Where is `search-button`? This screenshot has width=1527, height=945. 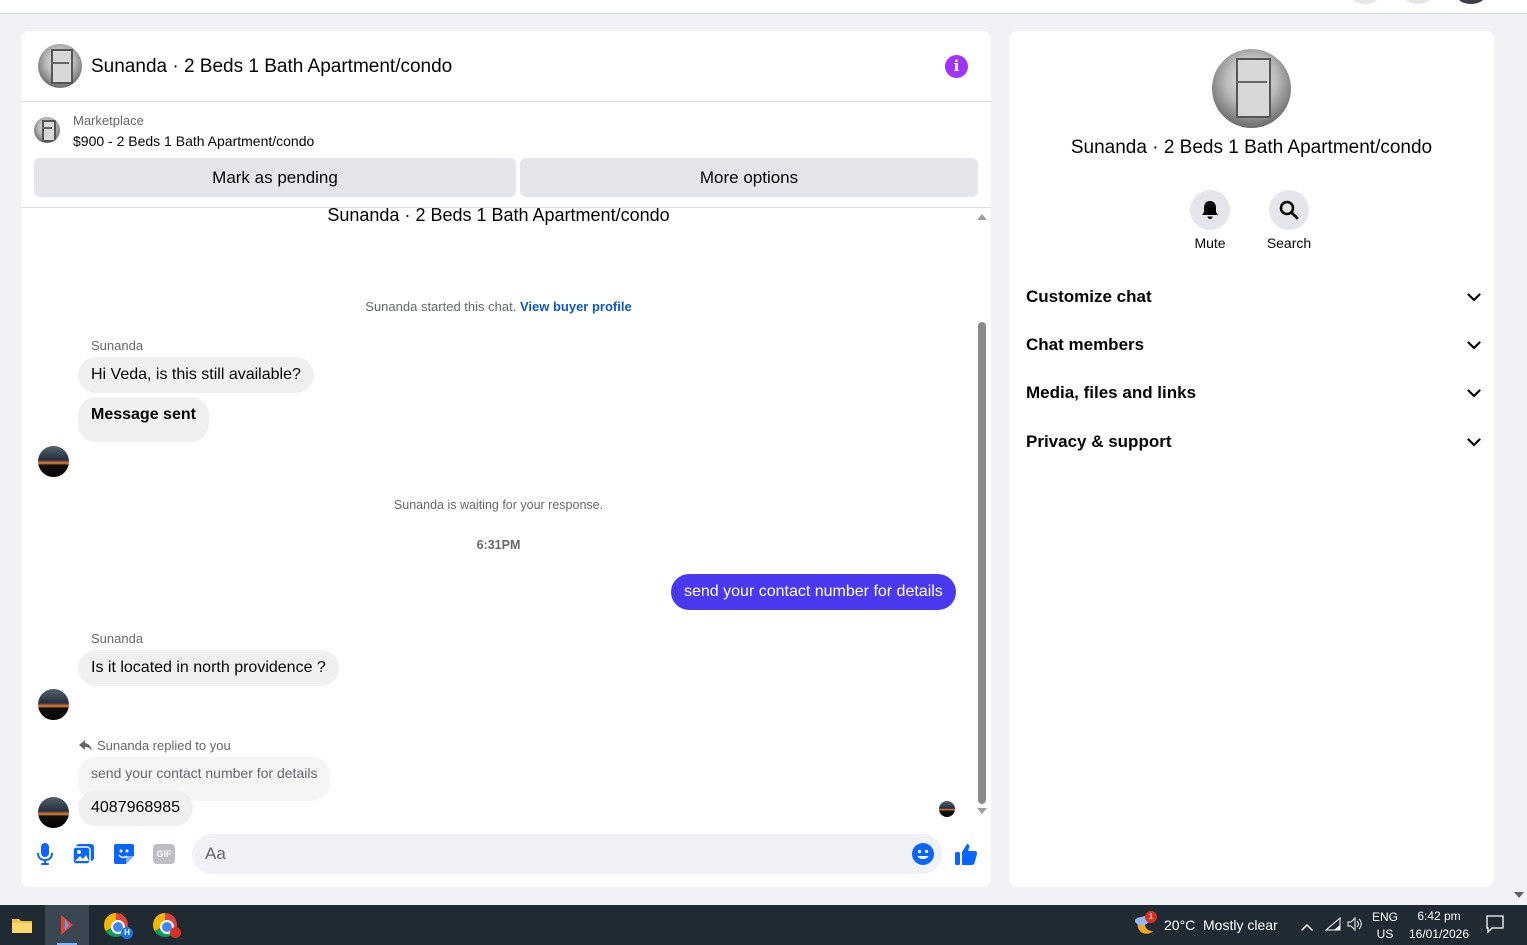
search-button is located at coordinates (1289, 210).